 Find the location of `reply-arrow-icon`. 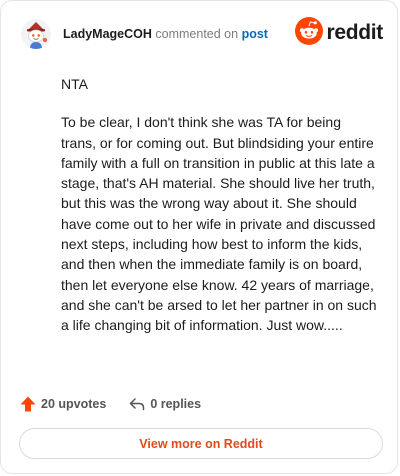

reply-arrow-icon is located at coordinates (137, 404).